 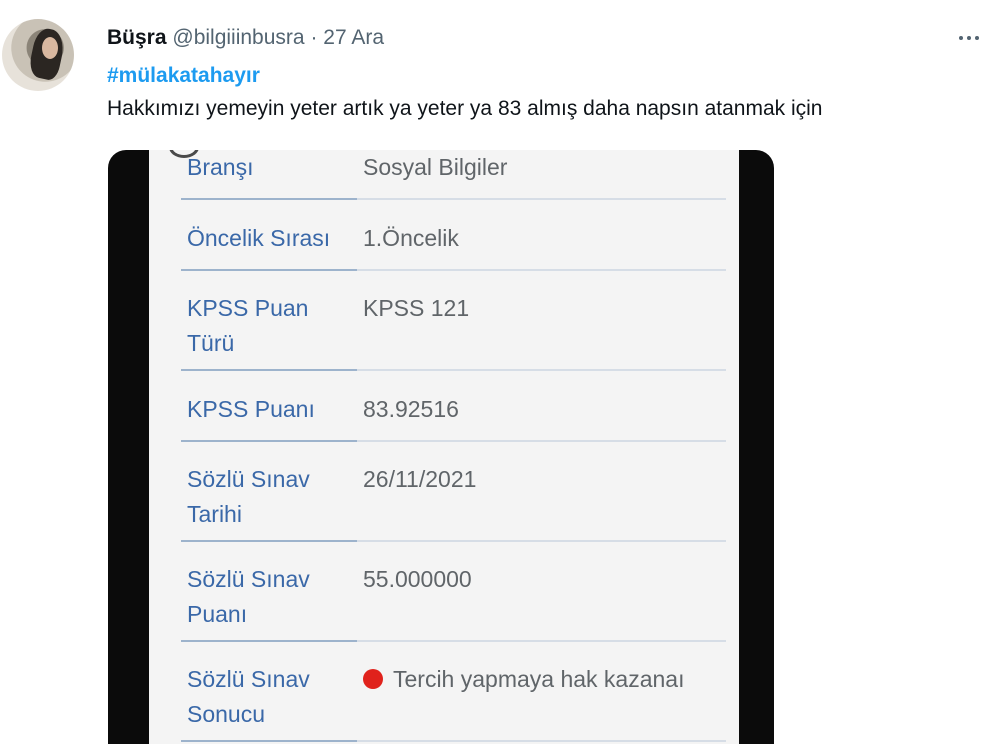 What do you see at coordinates (435, 167) in the screenshot?
I see `form-value: Sosyal Bilgiler` at bounding box center [435, 167].